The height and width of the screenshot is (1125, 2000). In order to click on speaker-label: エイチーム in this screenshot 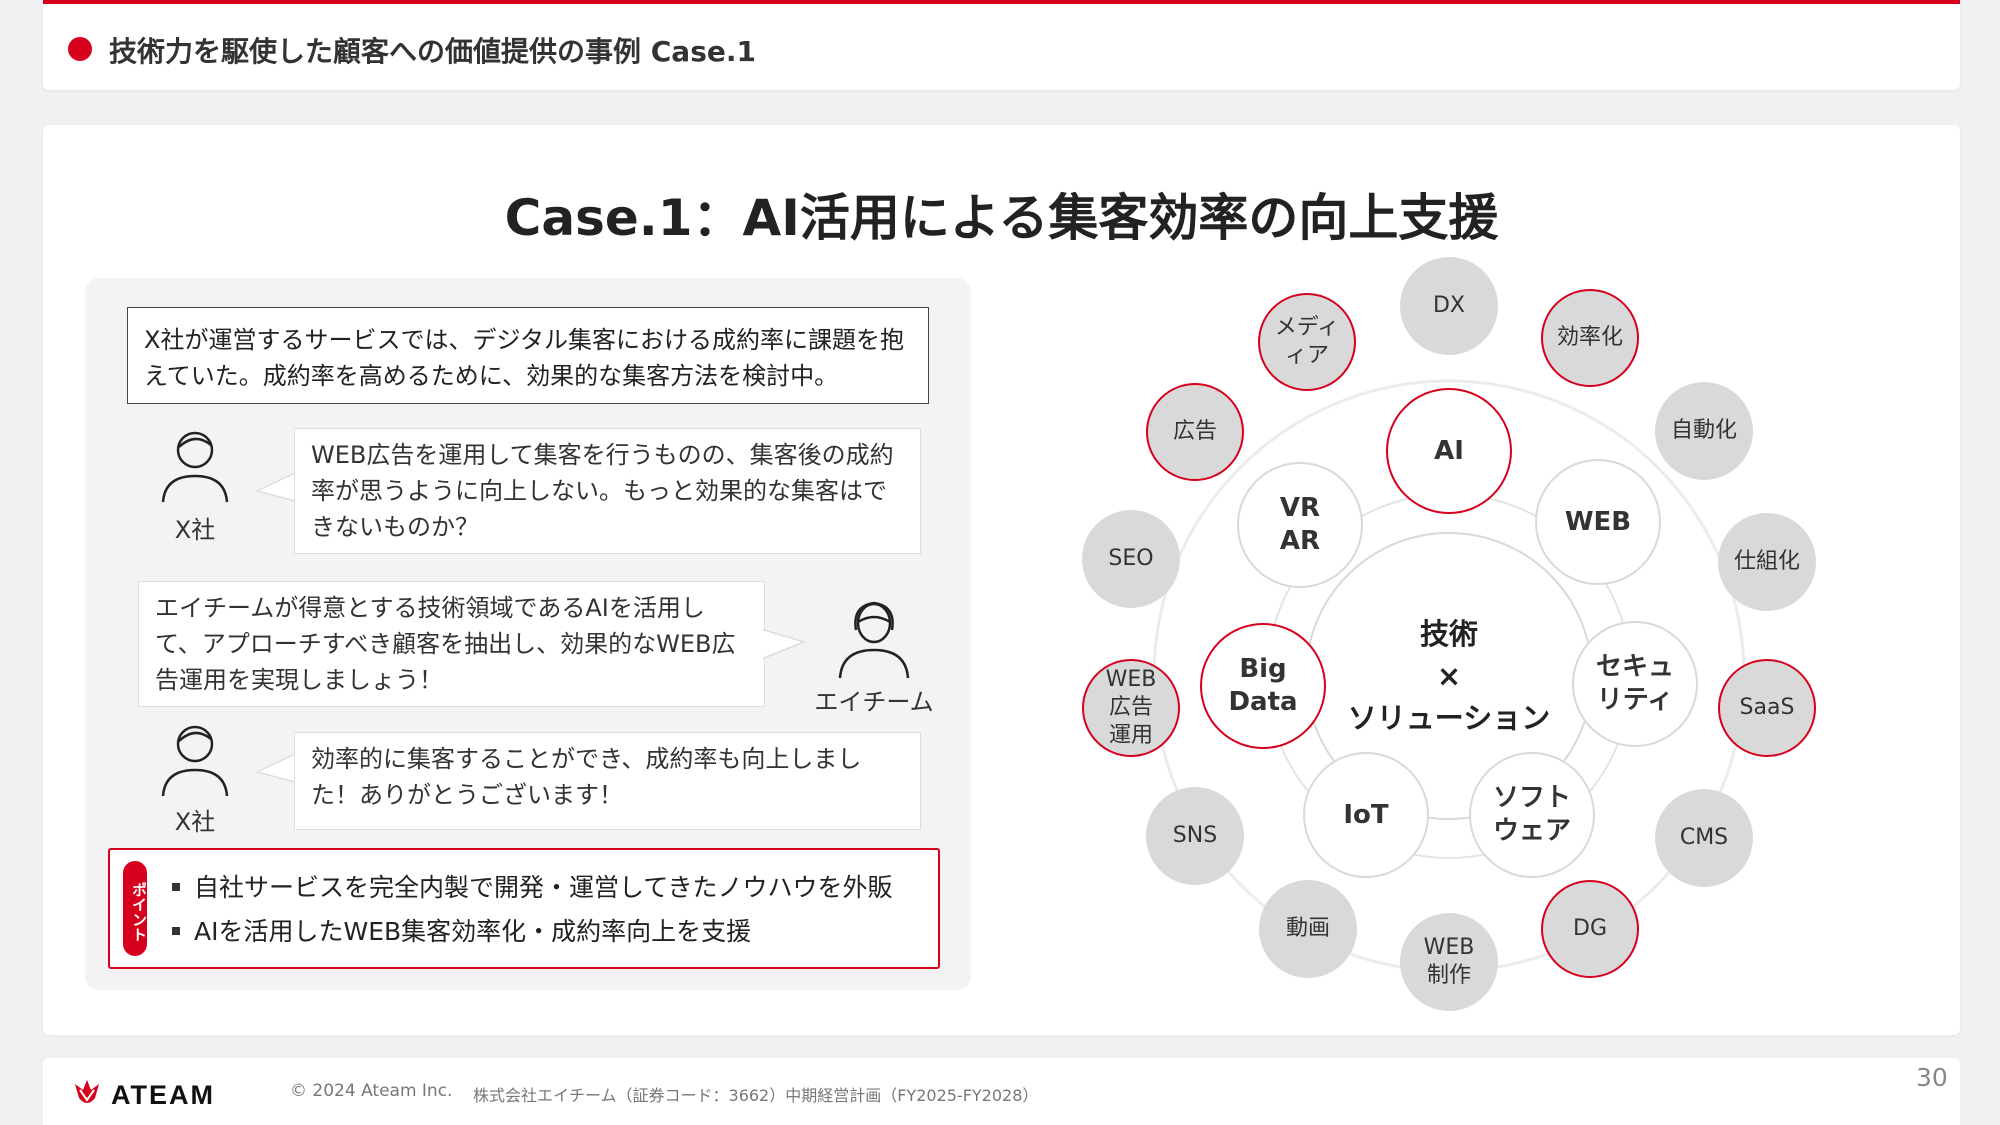, I will do `click(874, 702)`.